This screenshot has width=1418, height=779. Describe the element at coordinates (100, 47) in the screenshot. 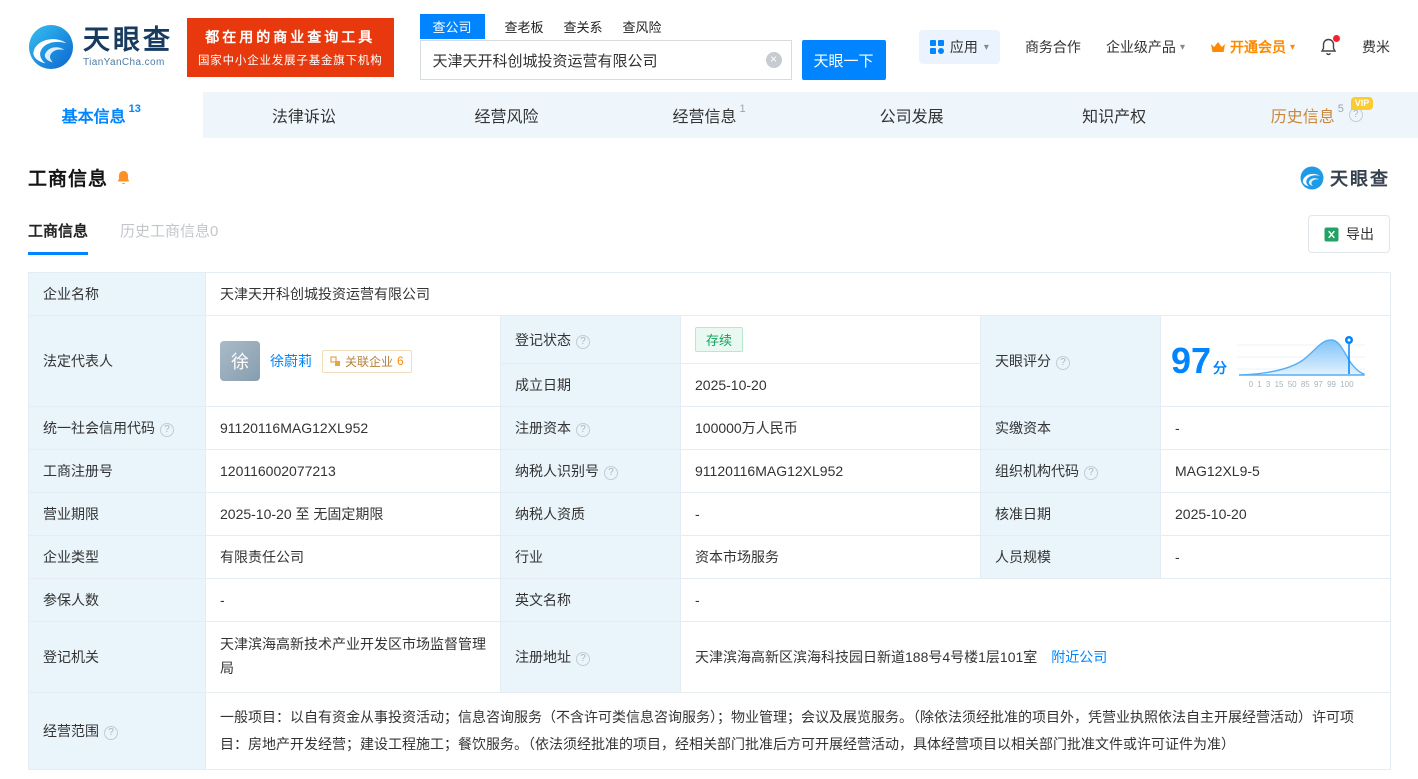

I see `tianyancha-logo: 天眼查 TianYanCha.com` at that location.